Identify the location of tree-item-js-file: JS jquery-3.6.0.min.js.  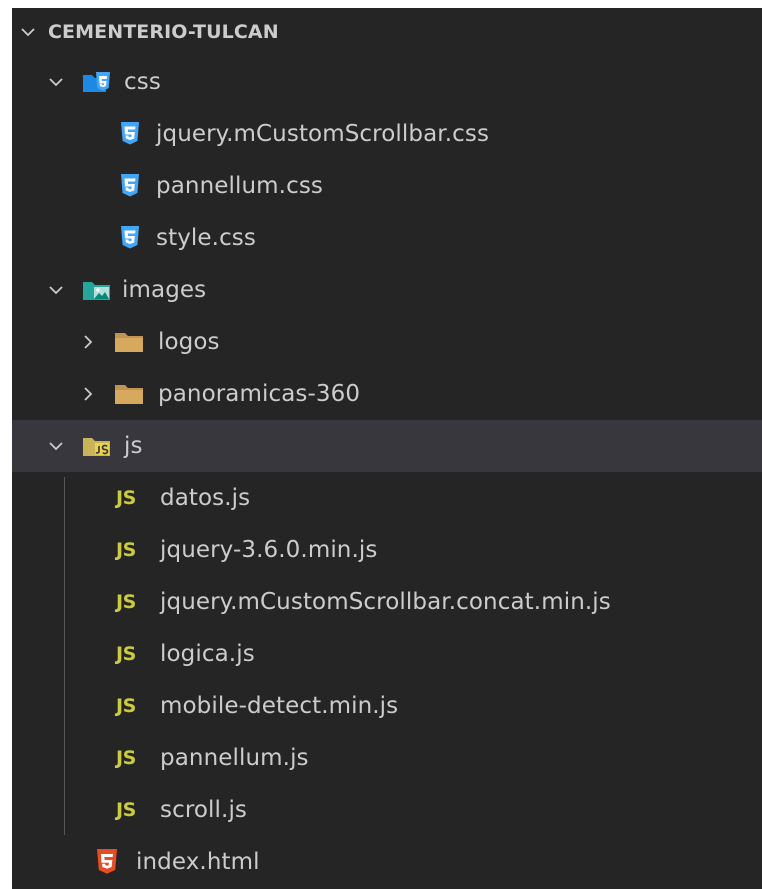
(387, 550).